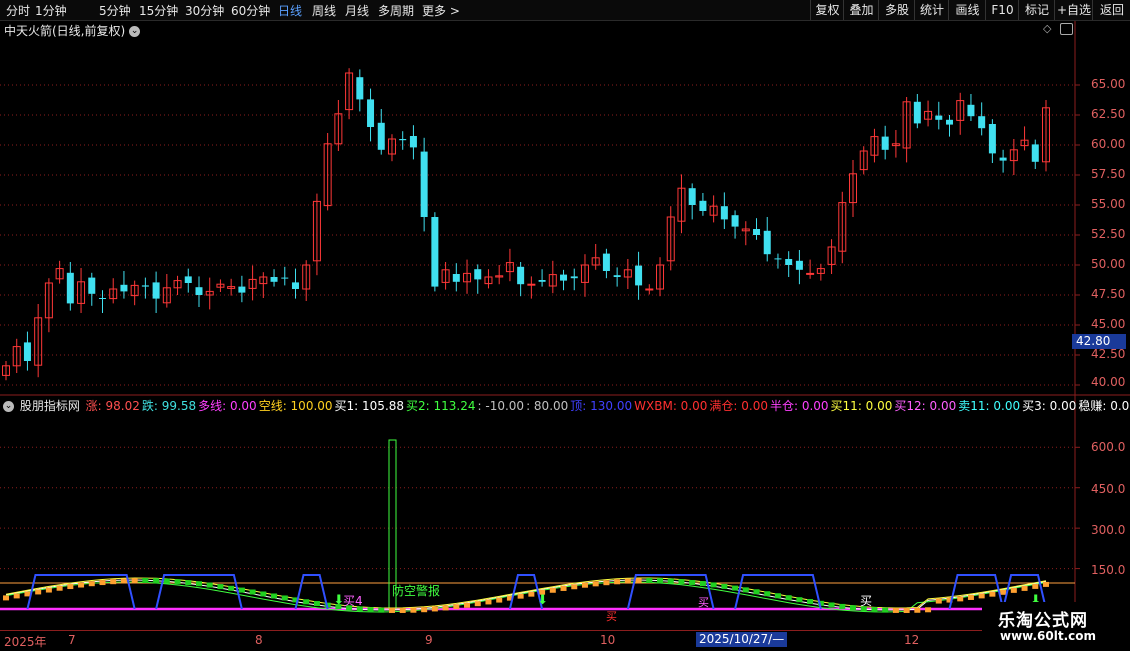 This screenshot has height=651, width=1130. Describe the element at coordinates (1066, 29) in the screenshot. I see `panel-toggle-icon` at that location.